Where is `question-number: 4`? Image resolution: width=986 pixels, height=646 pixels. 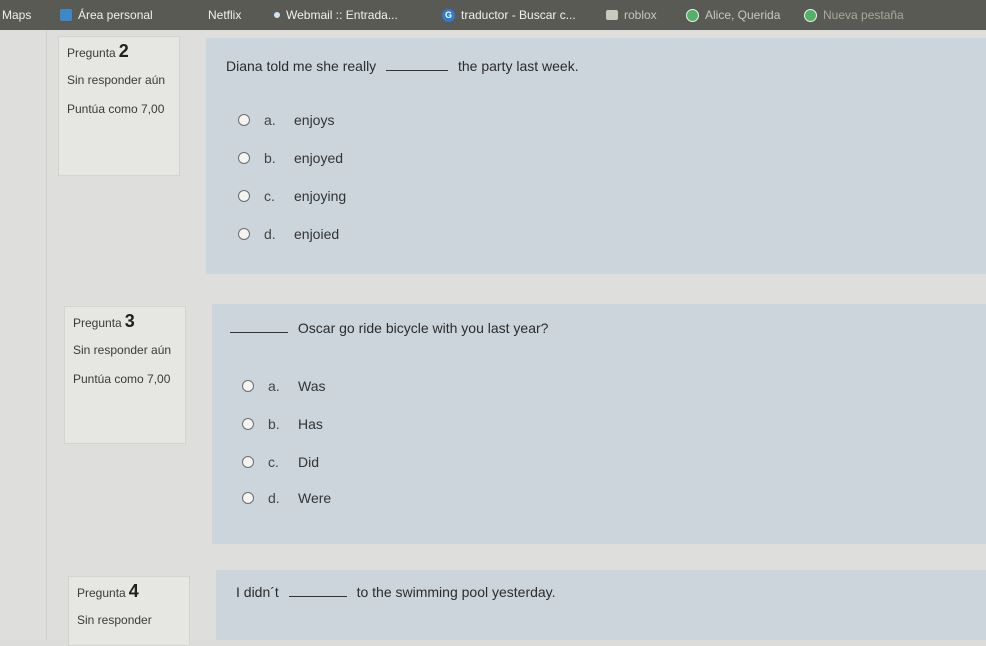 question-number: 4 is located at coordinates (133, 591).